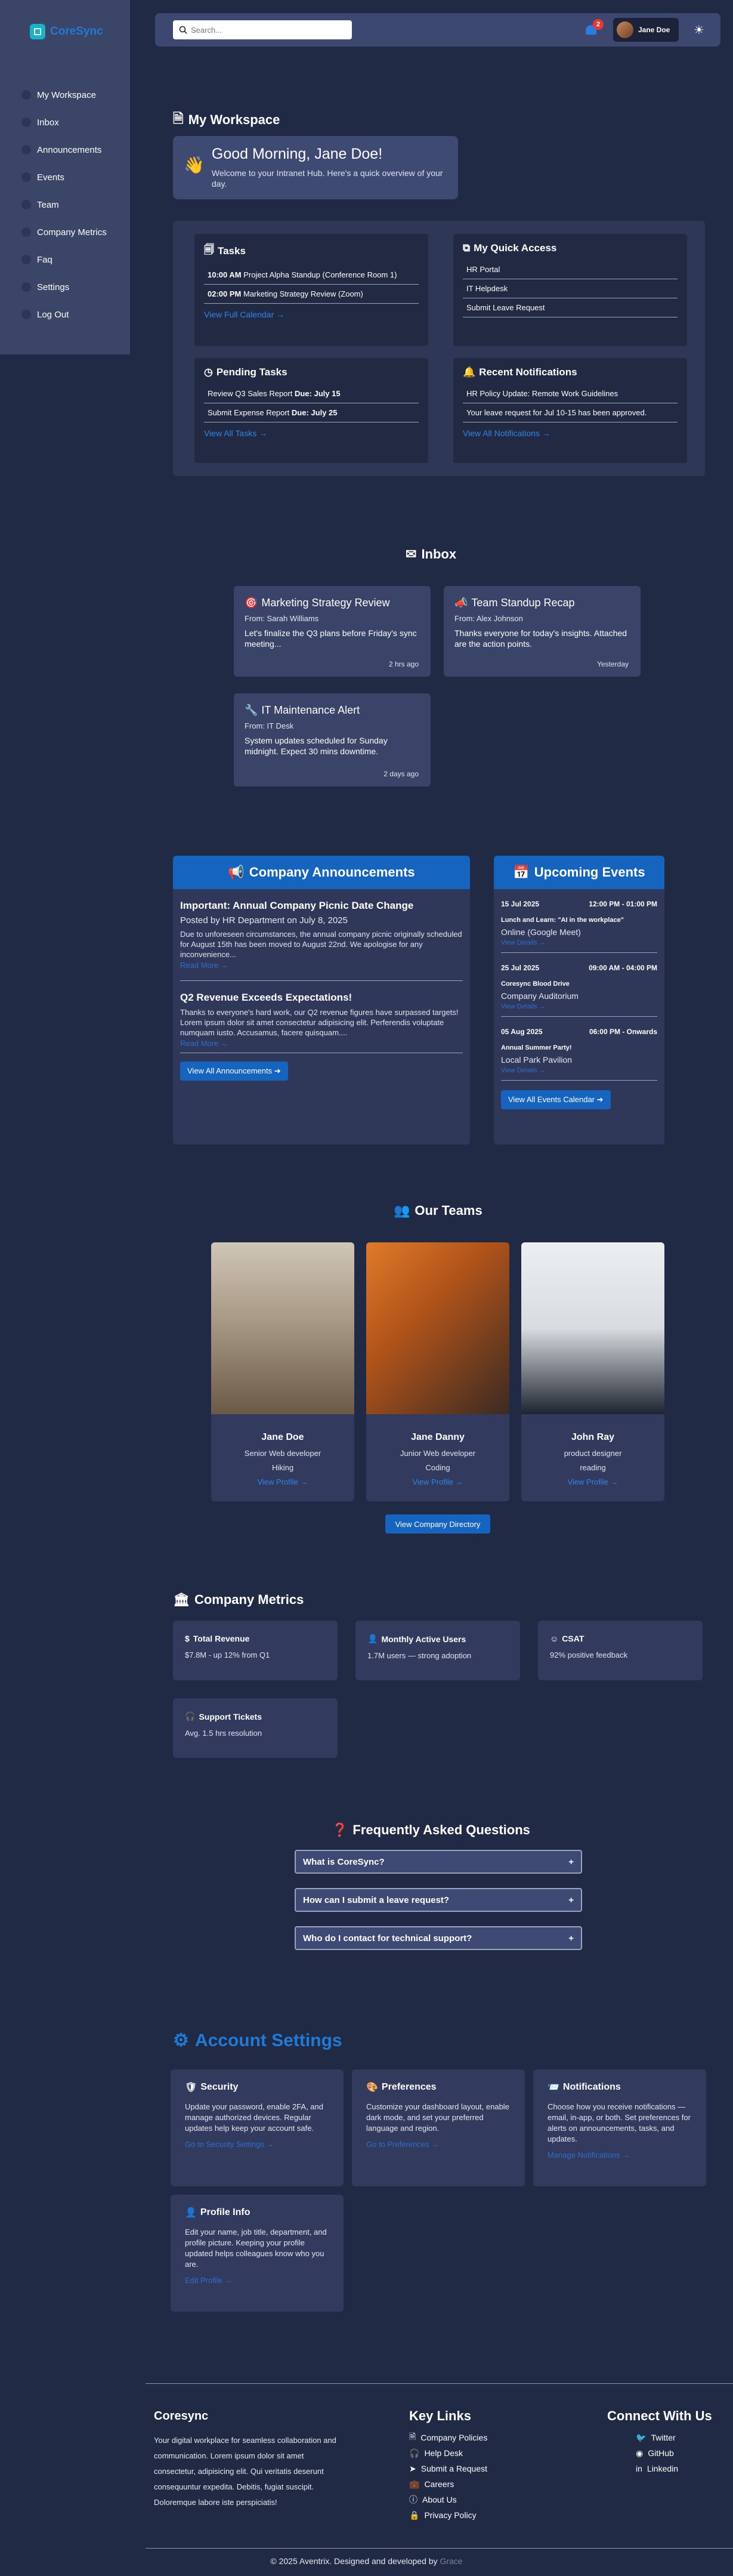 The image size is (733, 2576). I want to click on quick-link-it-helpdesk: IT Helpdesk, so click(570, 288).